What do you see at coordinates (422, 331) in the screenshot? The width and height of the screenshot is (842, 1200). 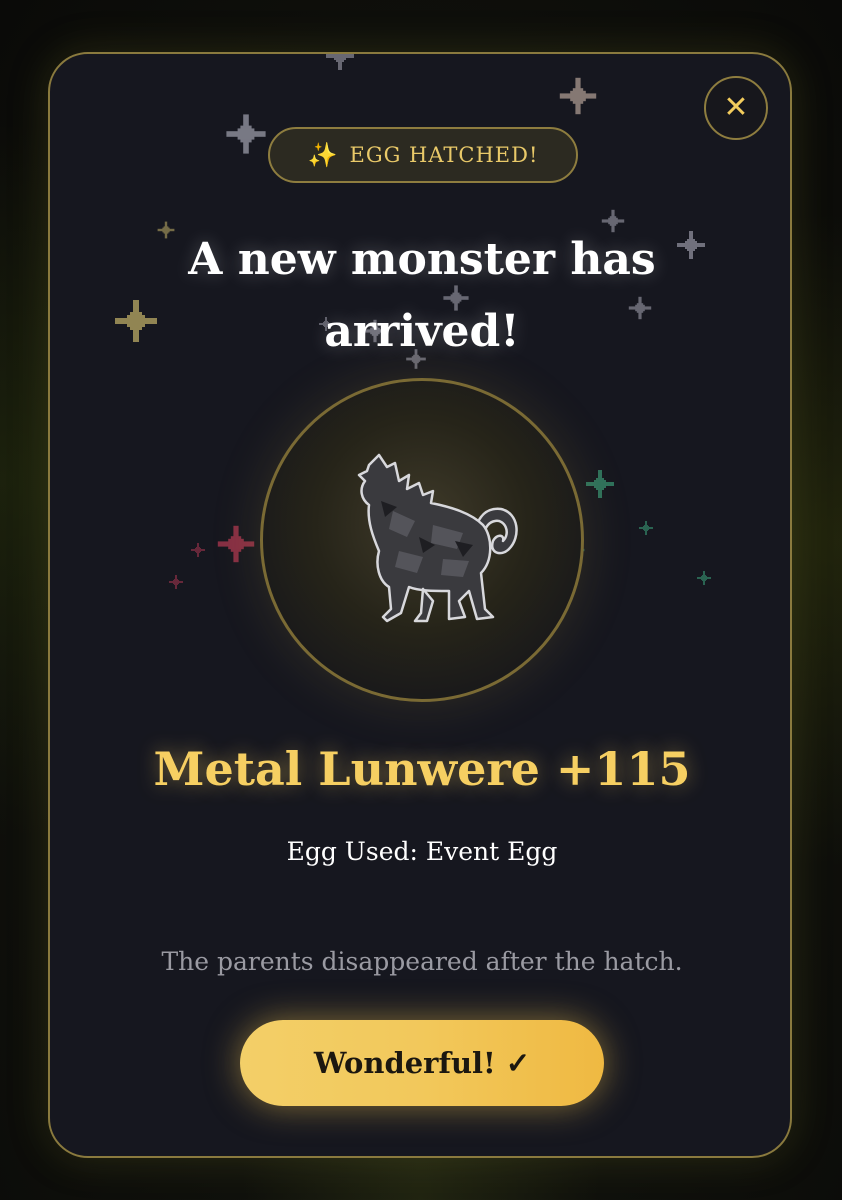 I see `headline-line-2: arrived!` at bounding box center [422, 331].